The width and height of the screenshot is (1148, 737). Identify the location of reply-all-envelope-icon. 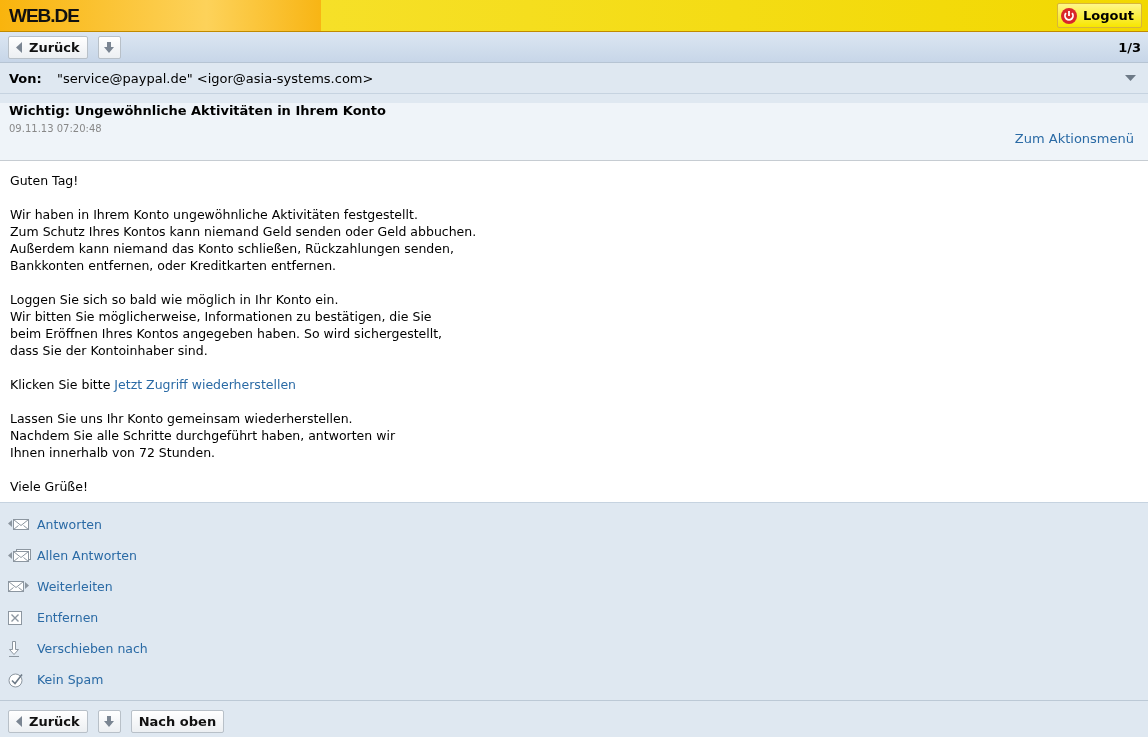
(19, 555).